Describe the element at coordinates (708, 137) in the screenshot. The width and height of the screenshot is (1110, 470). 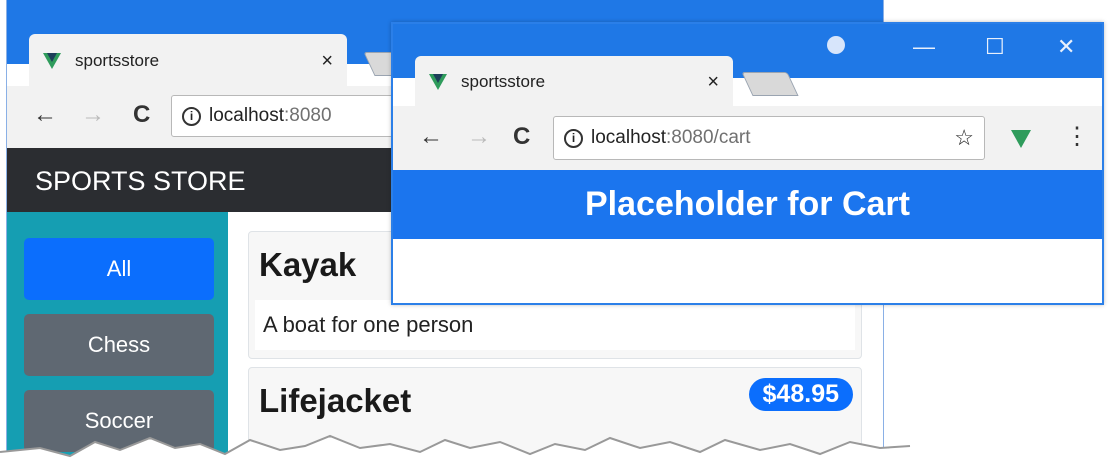
I see `url-path: :8080/cart` at that location.